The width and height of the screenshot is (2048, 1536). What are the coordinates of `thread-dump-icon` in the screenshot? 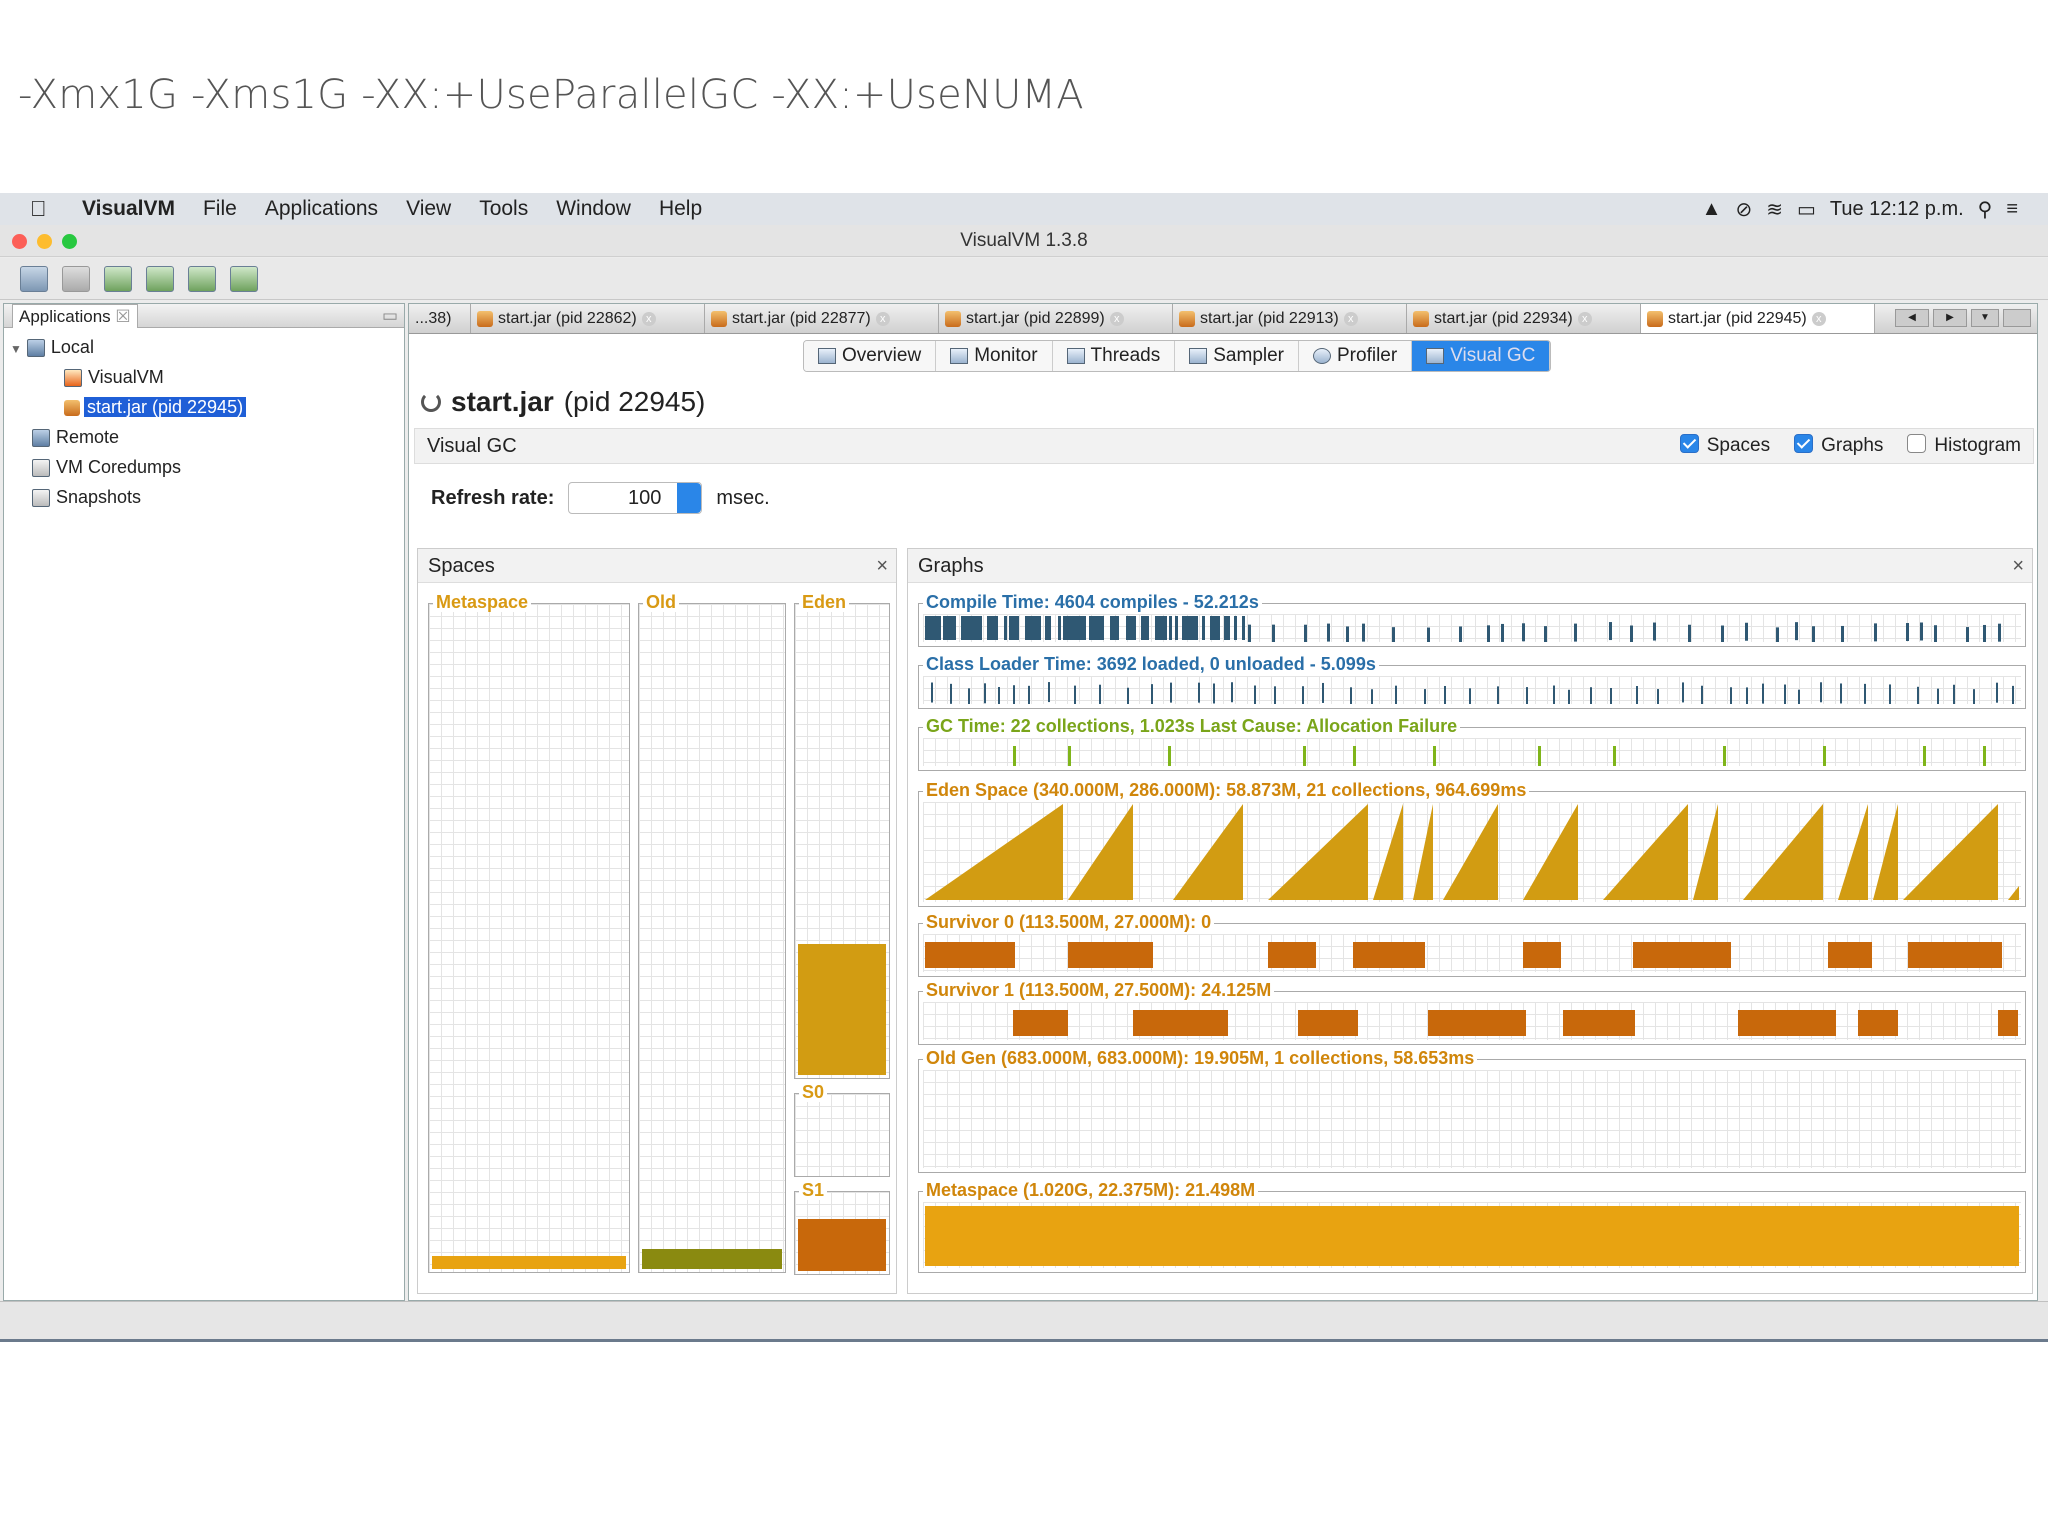 It's located at (202, 278).